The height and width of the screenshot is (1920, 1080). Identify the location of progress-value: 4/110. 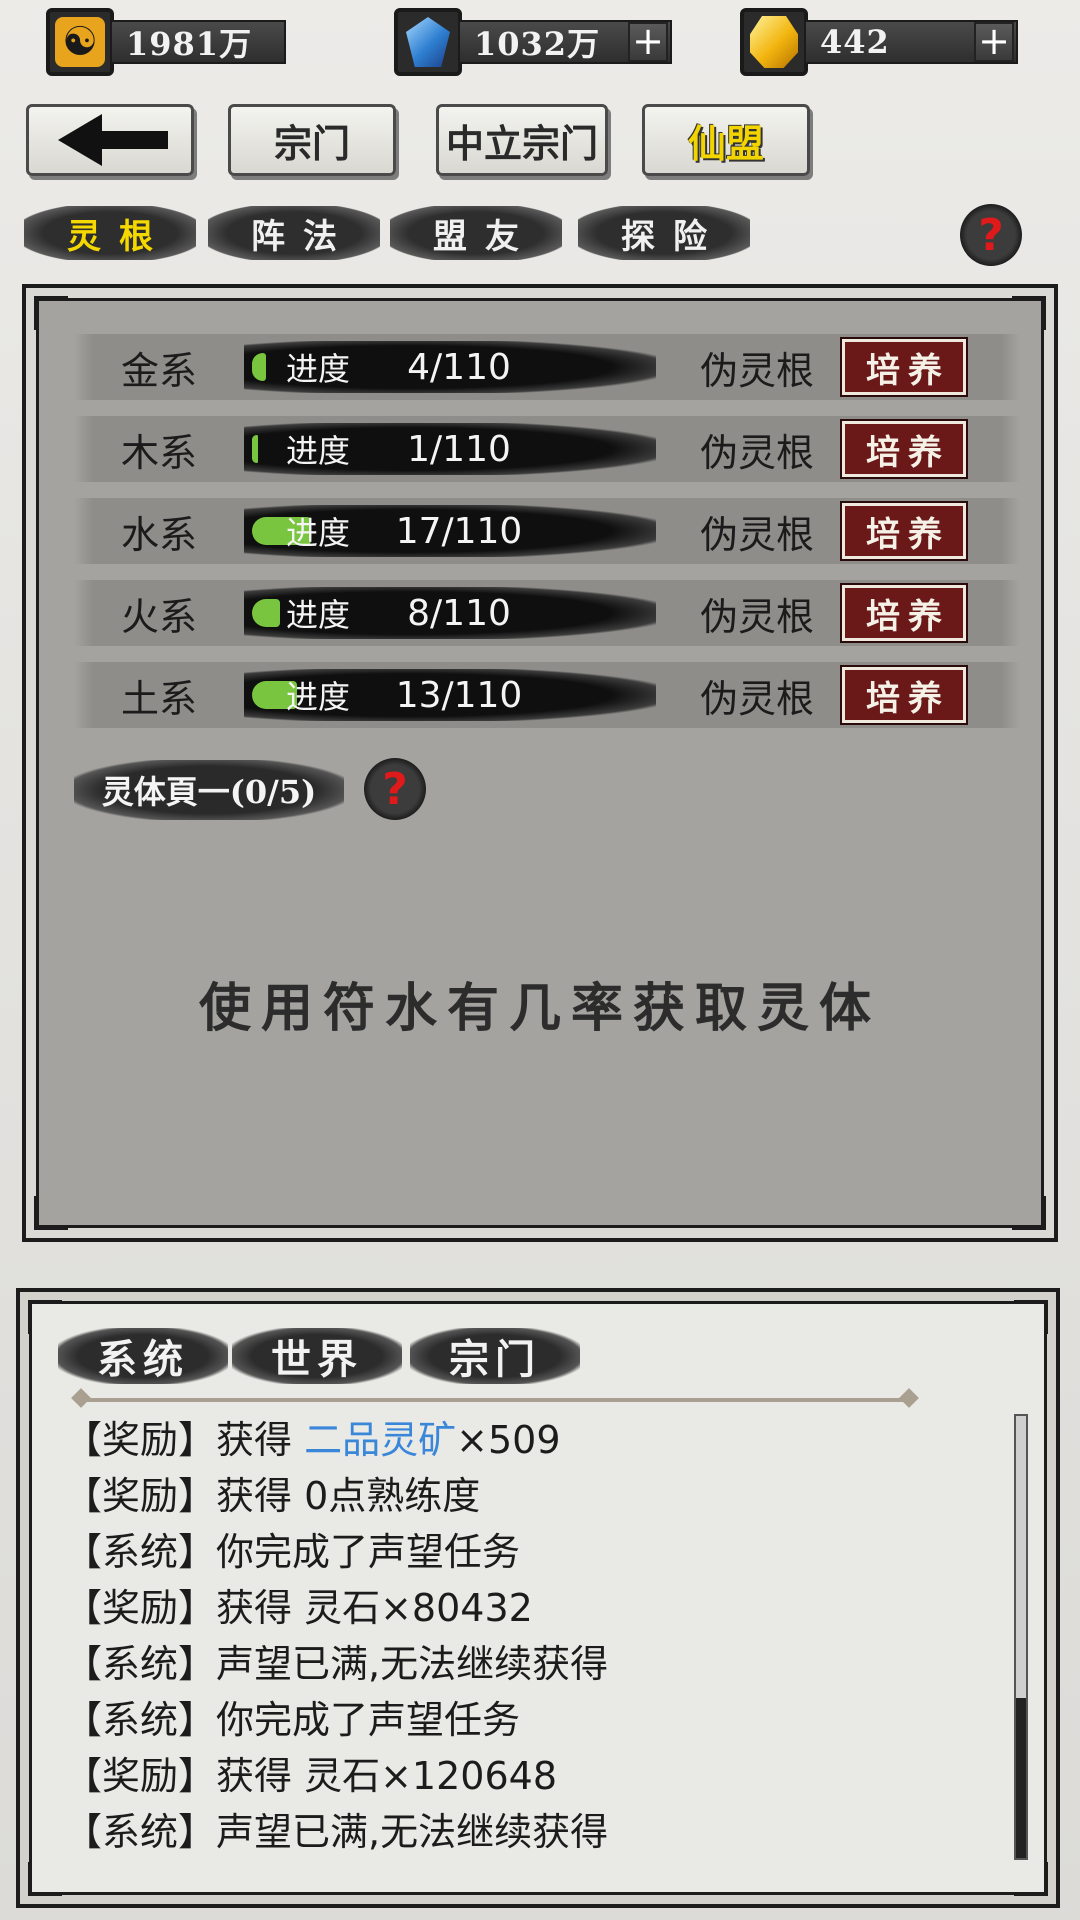
(459, 367).